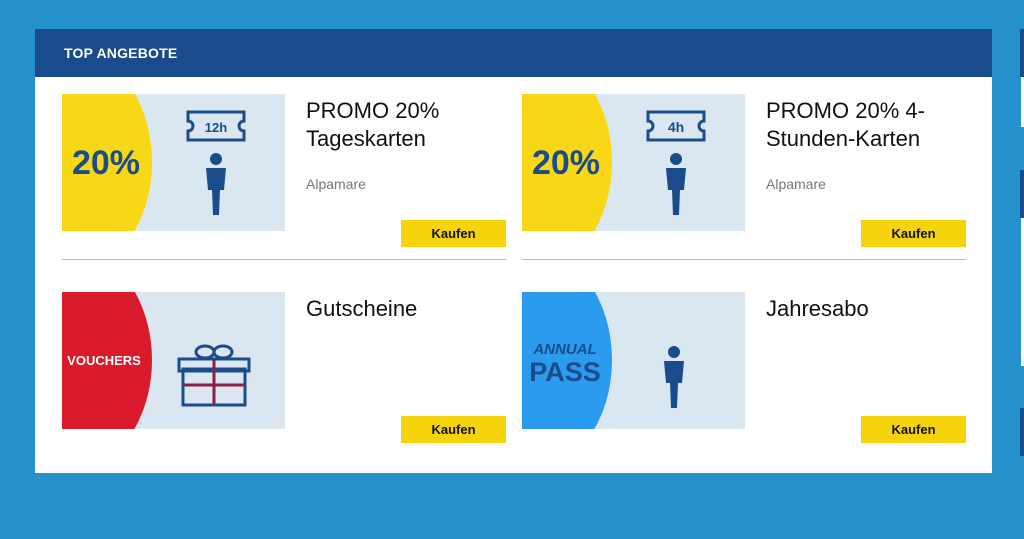  I want to click on row-divider-right, so click(744, 259).